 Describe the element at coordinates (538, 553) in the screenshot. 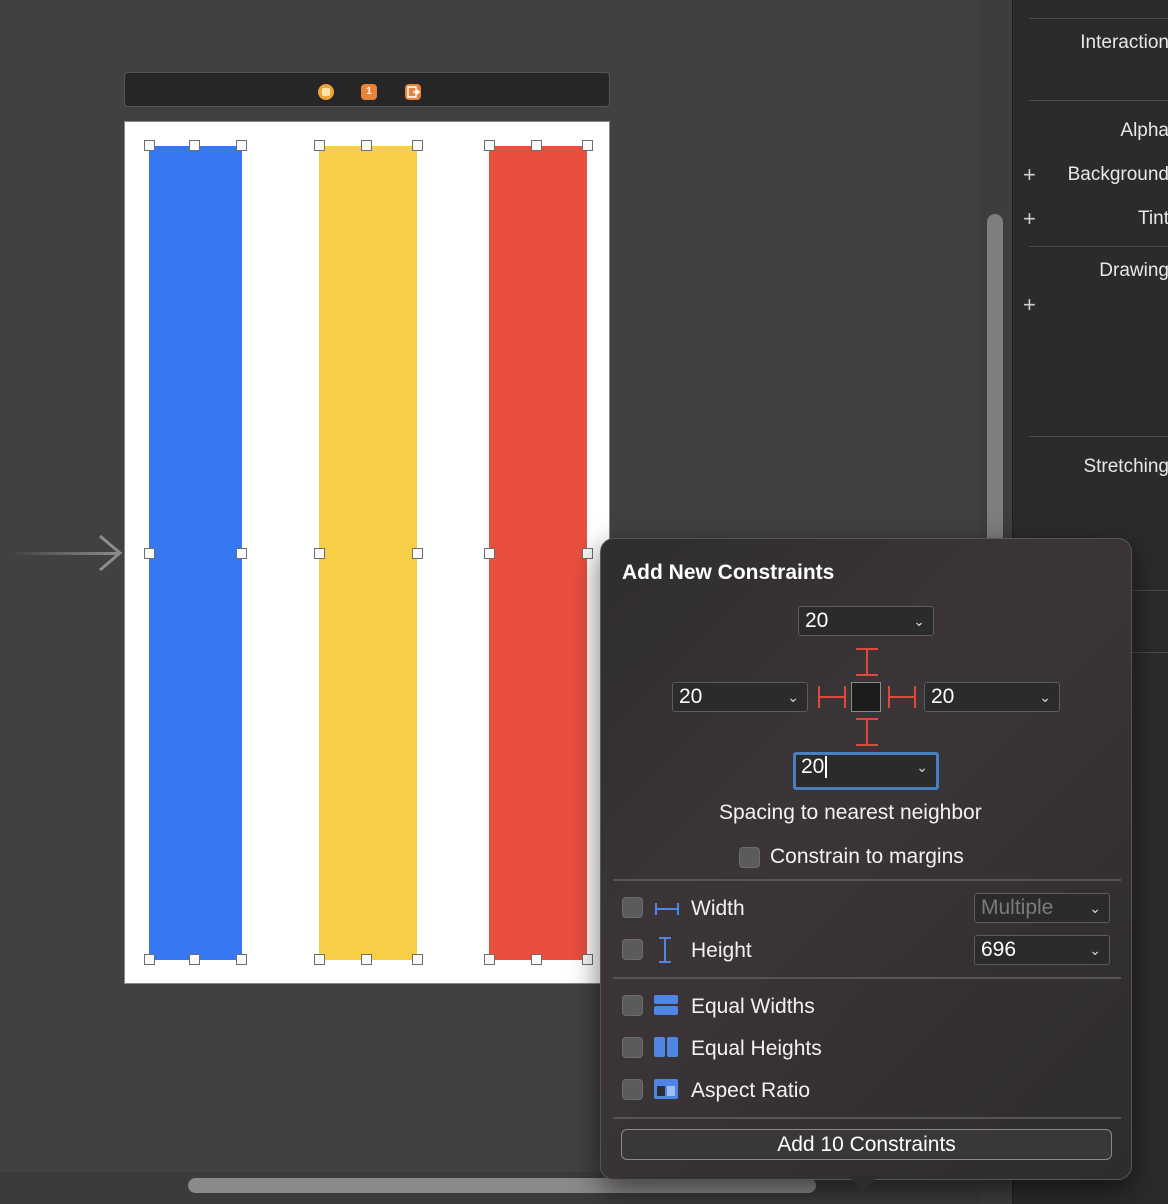

I see `red-view` at that location.